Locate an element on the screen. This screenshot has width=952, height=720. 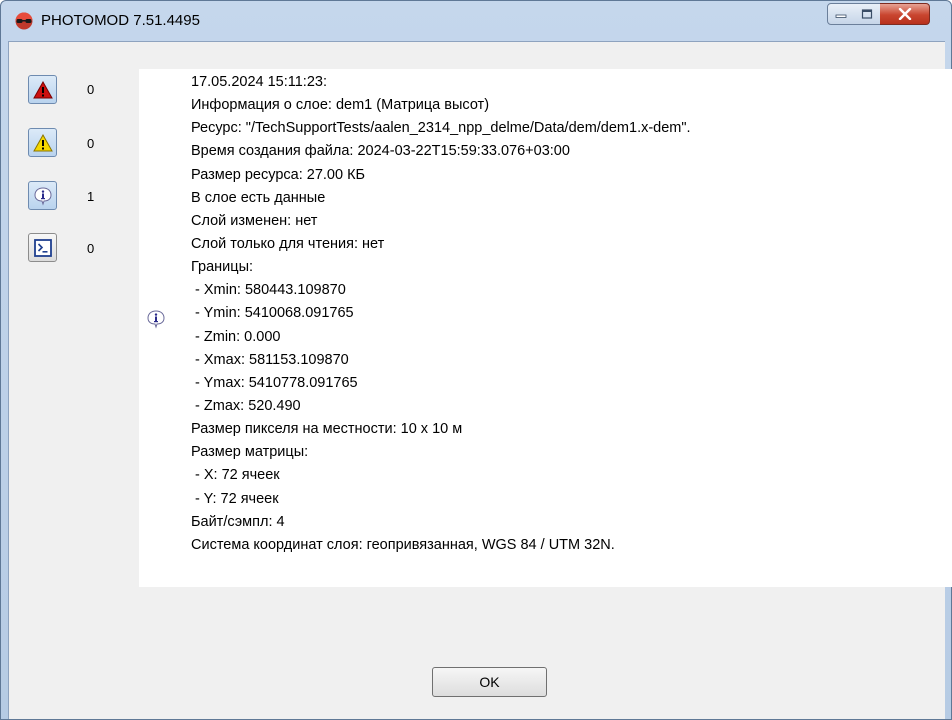
log-line: - Zmin: 0.000 is located at coordinates (236, 336).